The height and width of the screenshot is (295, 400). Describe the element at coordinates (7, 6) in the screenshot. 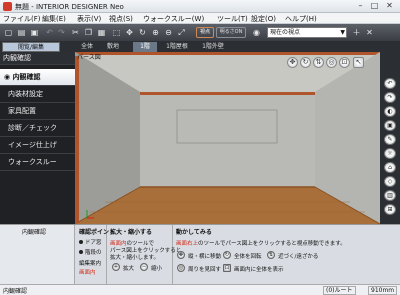

I see `app-icon` at that location.